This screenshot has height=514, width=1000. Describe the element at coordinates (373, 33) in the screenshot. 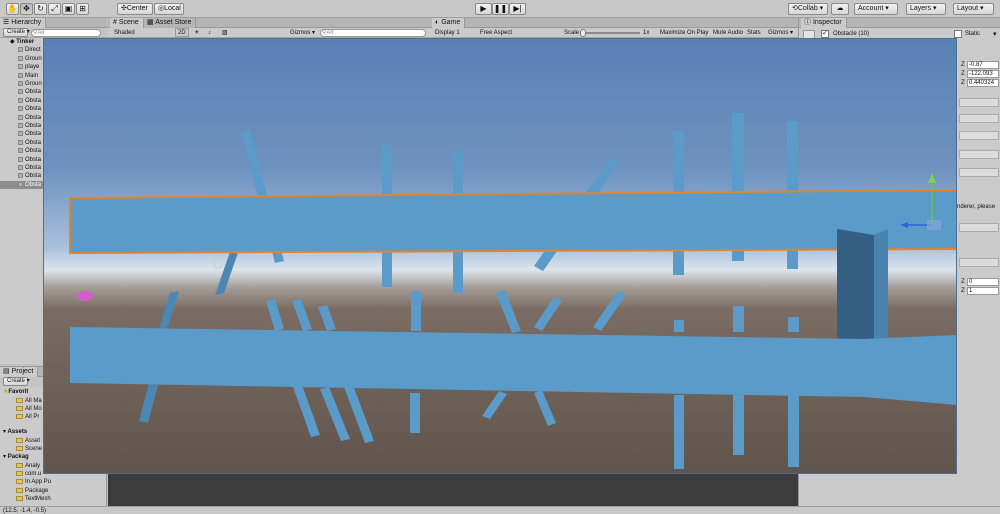

I see `scene-search-input: ⚲All` at that location.